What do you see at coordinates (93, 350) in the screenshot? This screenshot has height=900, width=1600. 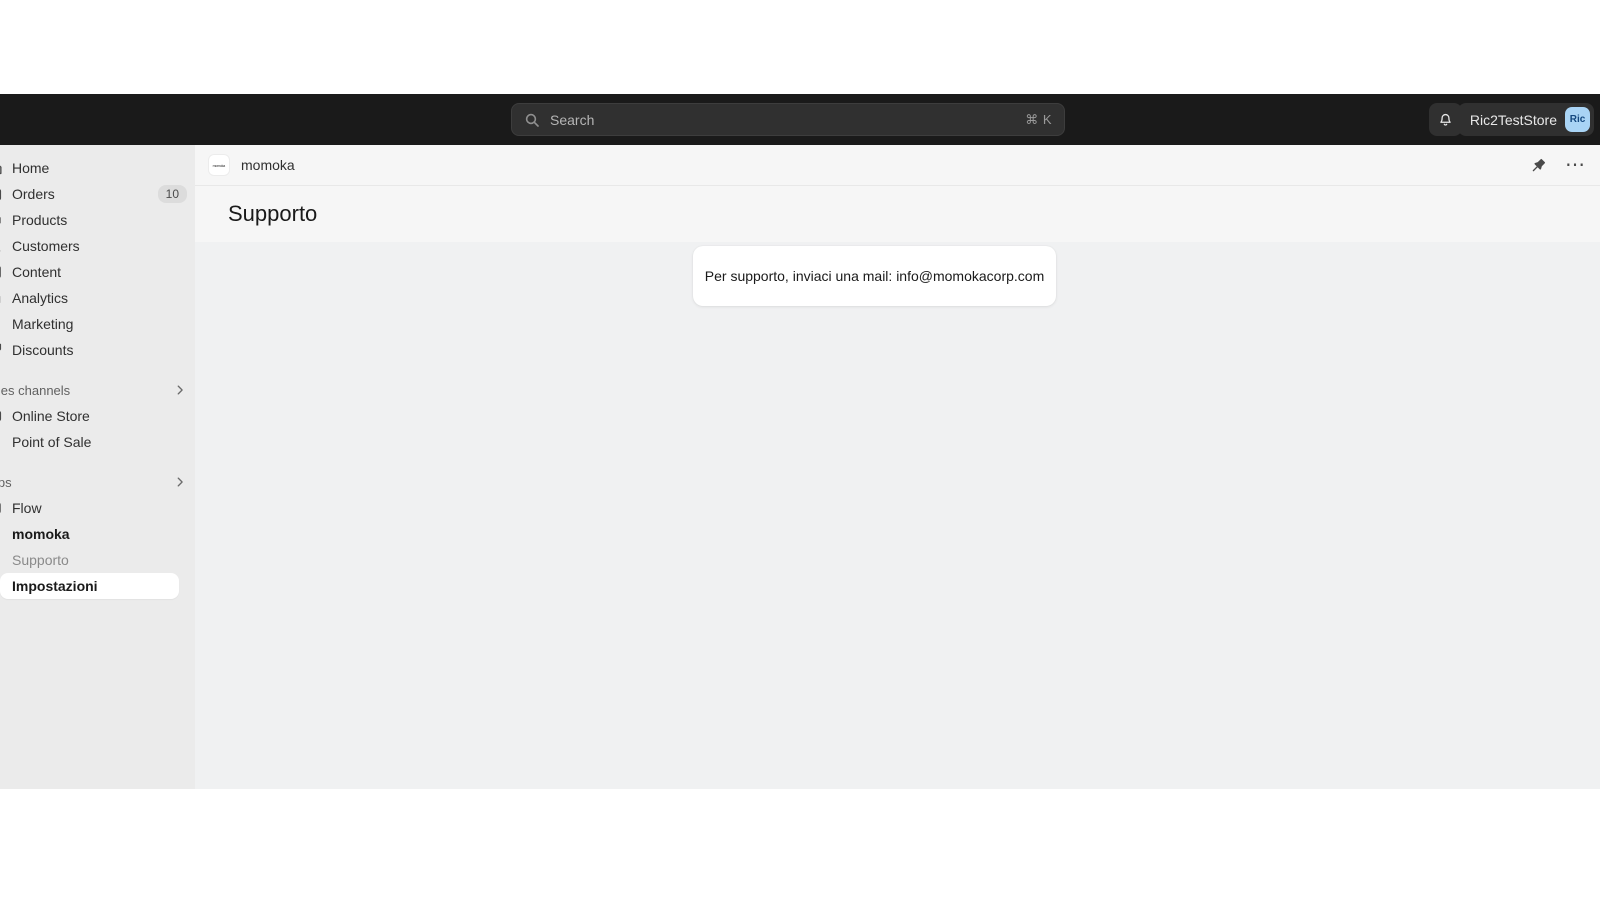 I see `sidebar-item-discounts: Discounts` at bounding box center [93, 350].